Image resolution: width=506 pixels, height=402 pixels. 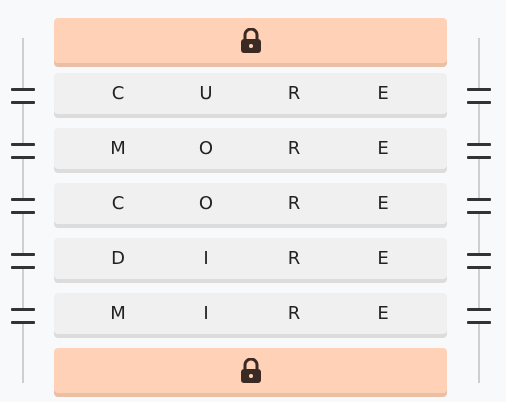 What do you see at coordinates (250, 313) in the screenshot?
I see `word-row: M I R E` at bounding box center [250, 313].